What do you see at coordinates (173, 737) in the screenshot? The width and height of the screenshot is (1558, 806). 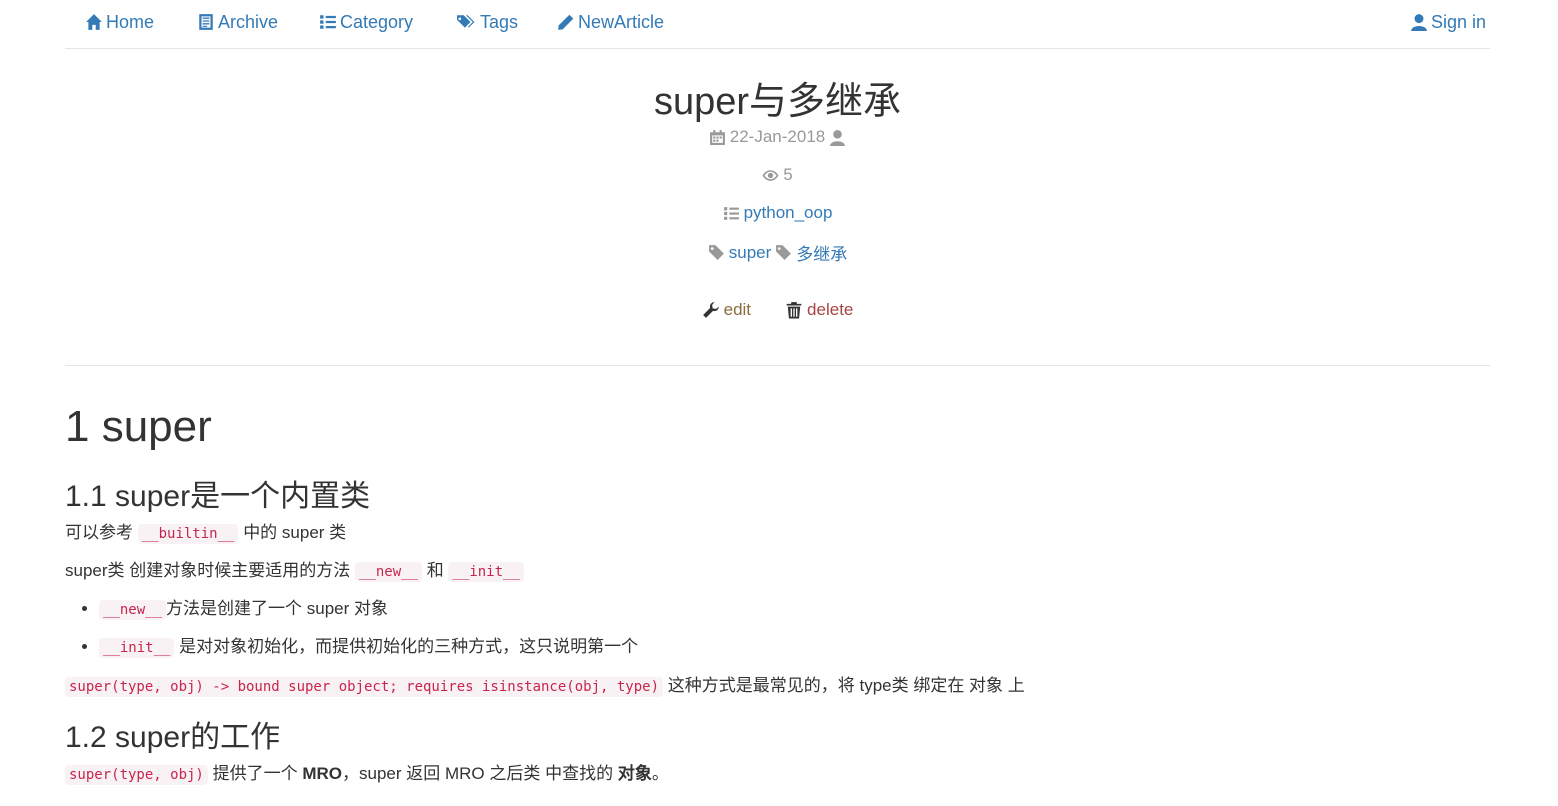 I see `heading-1-2: 1.2 super的工作` at bounding box center [173, 737].